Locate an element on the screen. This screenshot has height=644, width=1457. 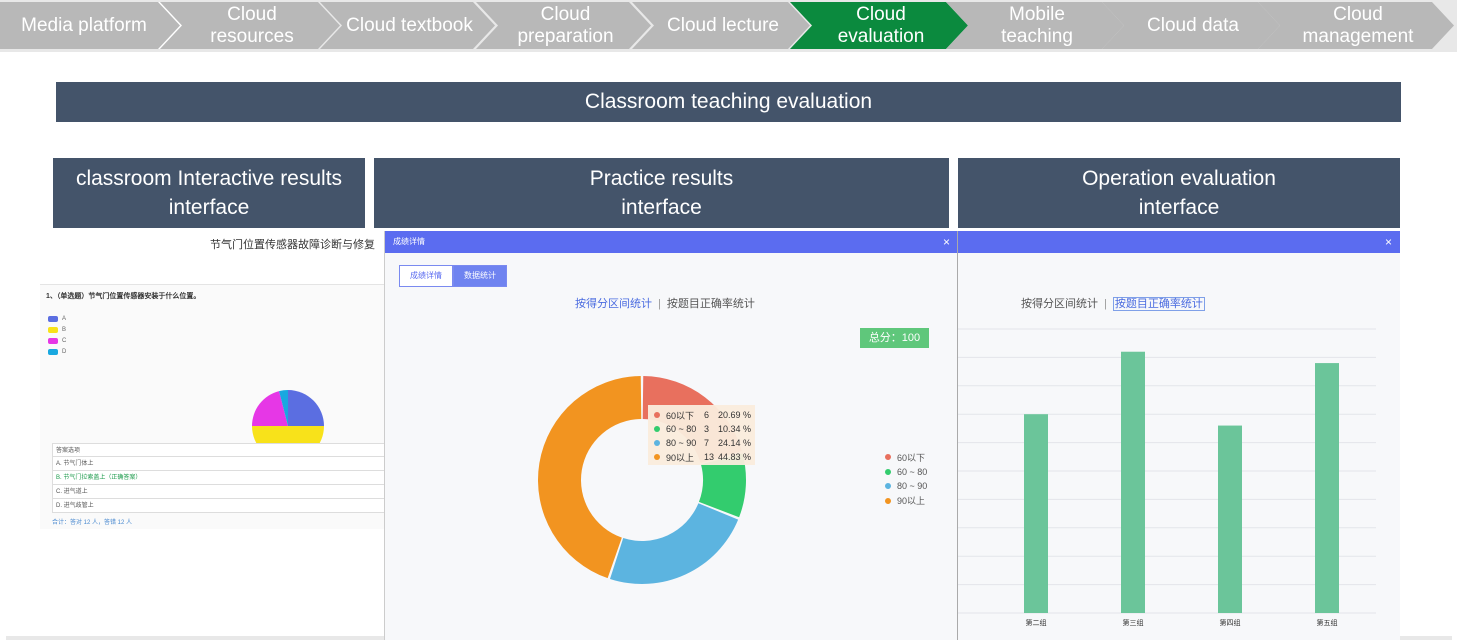
banner-title: Classroom teaching evaluation is located at coordinates (728, 101).